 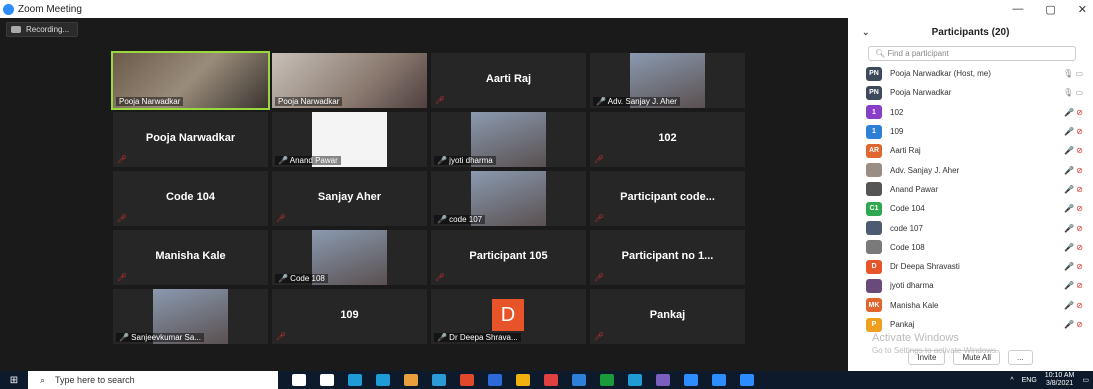 I want to click on video-tile: Participant no 1... 🎤︎, so click(x=667, y=257).